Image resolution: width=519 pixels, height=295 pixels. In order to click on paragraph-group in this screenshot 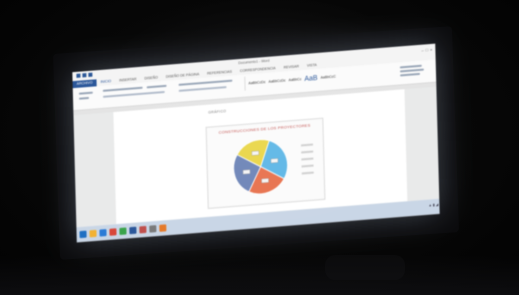, I will do `click(208, 87)`.